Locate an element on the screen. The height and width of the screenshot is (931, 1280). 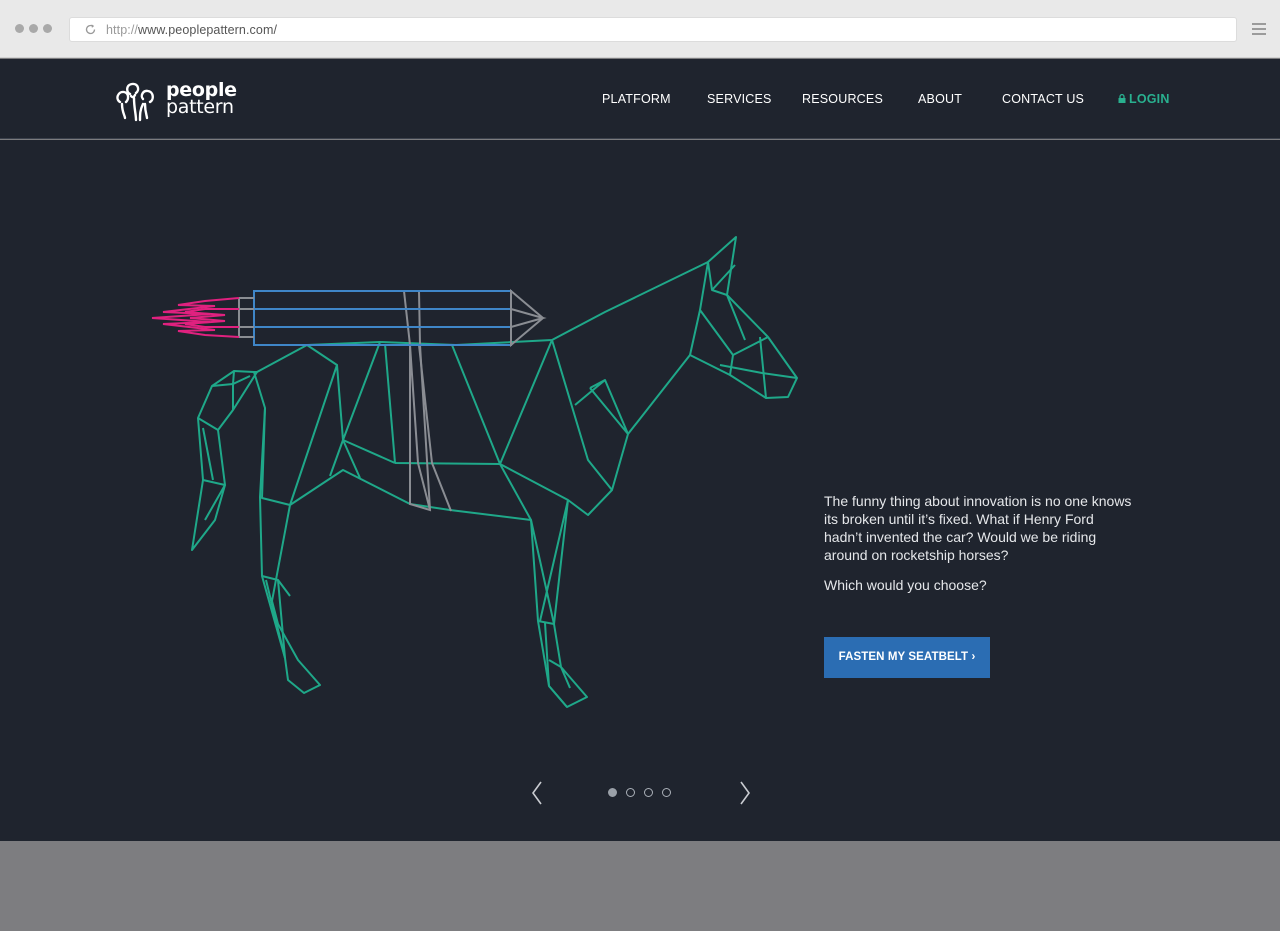
nav-contact-us: CONTACT US is located at coordinates (1043, 99).